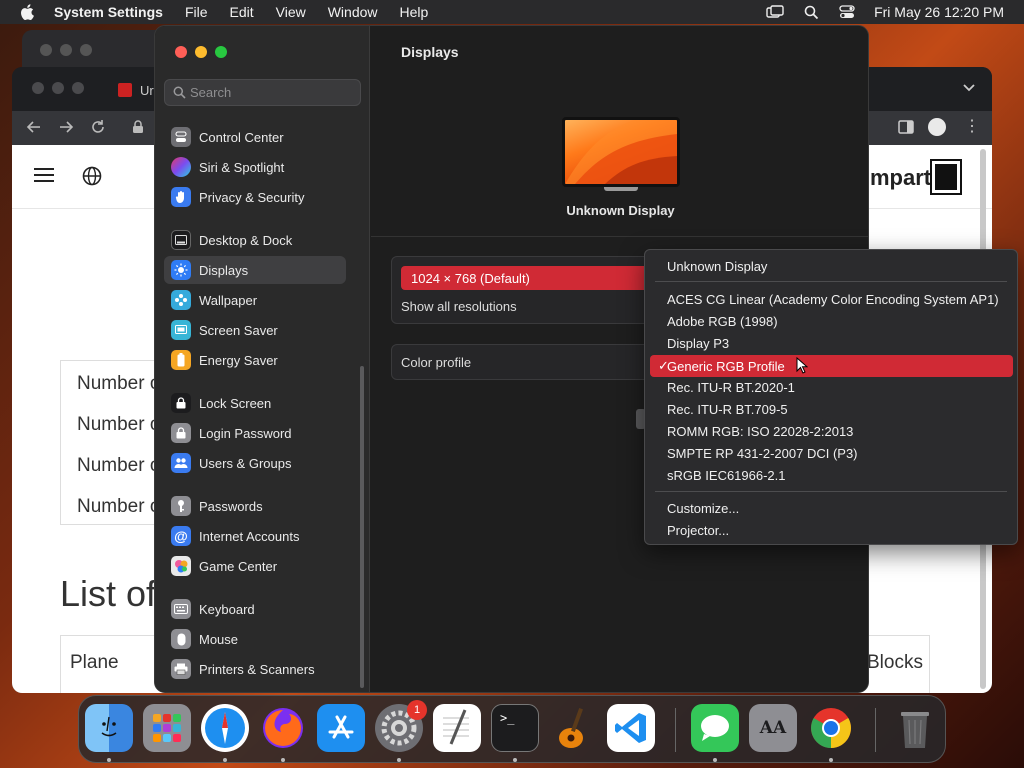  Describe the element at coordinates (283, 728) in the screenshot. I see `firefox-icon` at that location.